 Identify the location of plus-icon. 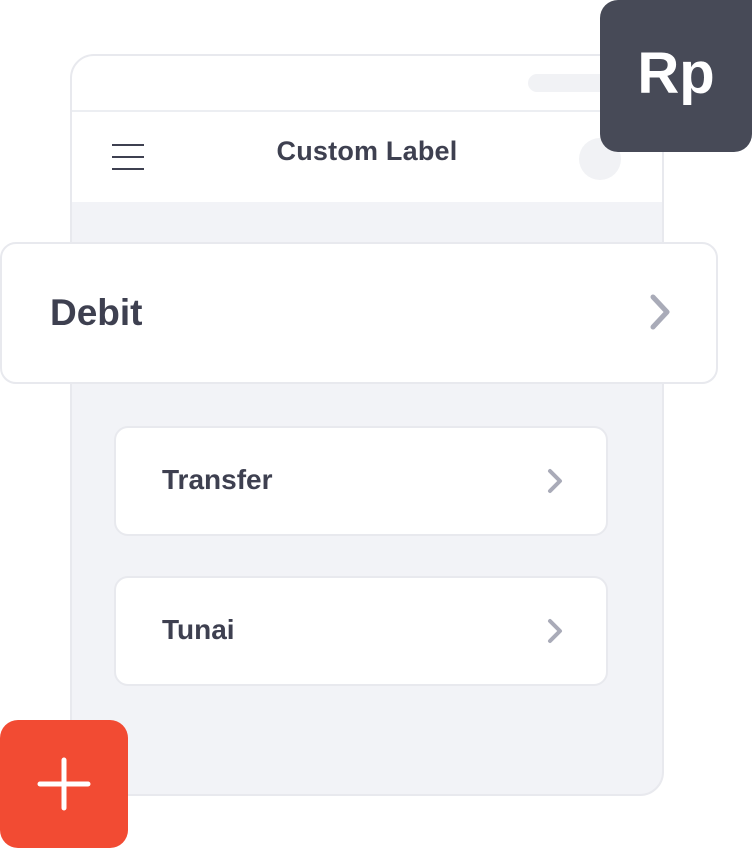
(64, 784).